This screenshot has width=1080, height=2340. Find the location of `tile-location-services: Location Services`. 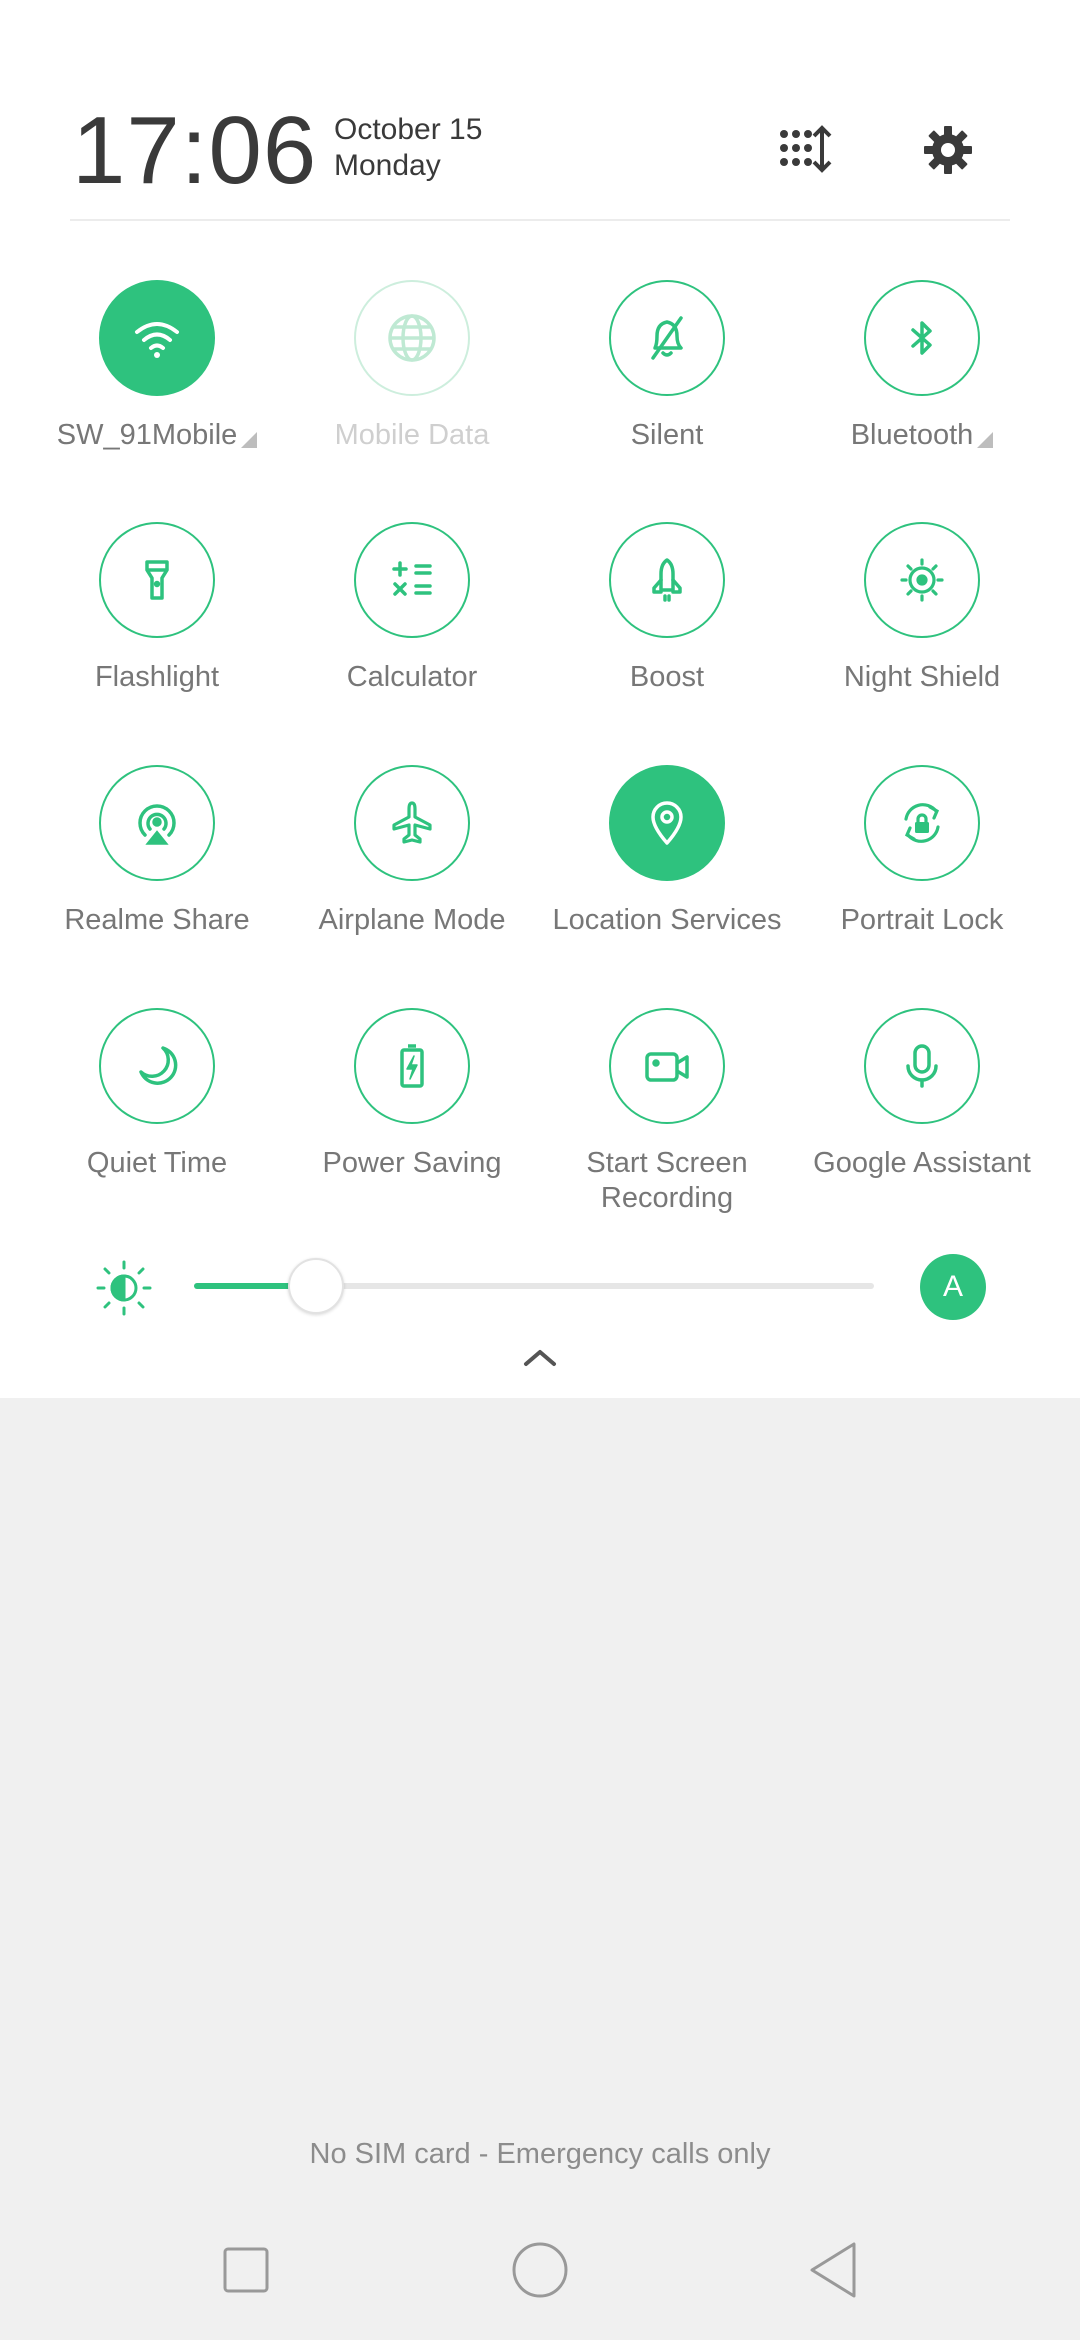

tile-location-services: Location Services is located at coordinates (667, 851).